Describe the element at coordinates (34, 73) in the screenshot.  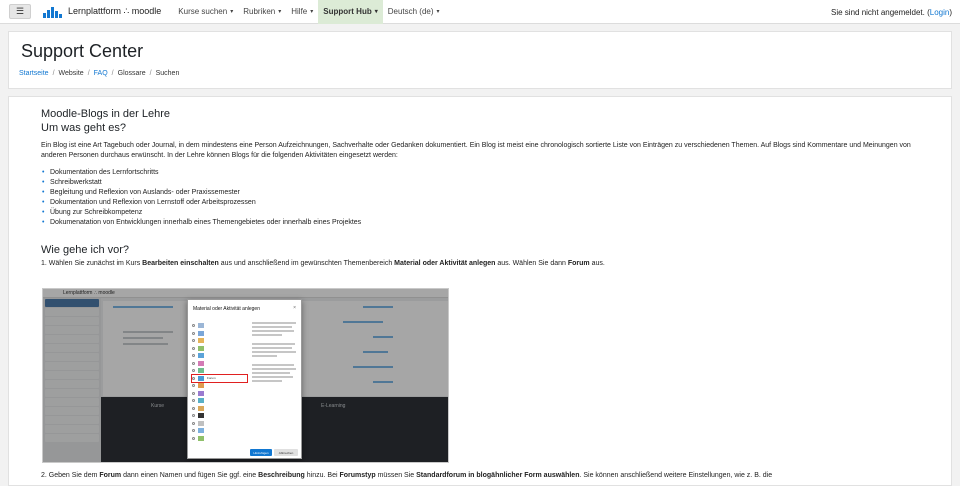
I see `breadcrumb-startseite: Startseite` at that location.